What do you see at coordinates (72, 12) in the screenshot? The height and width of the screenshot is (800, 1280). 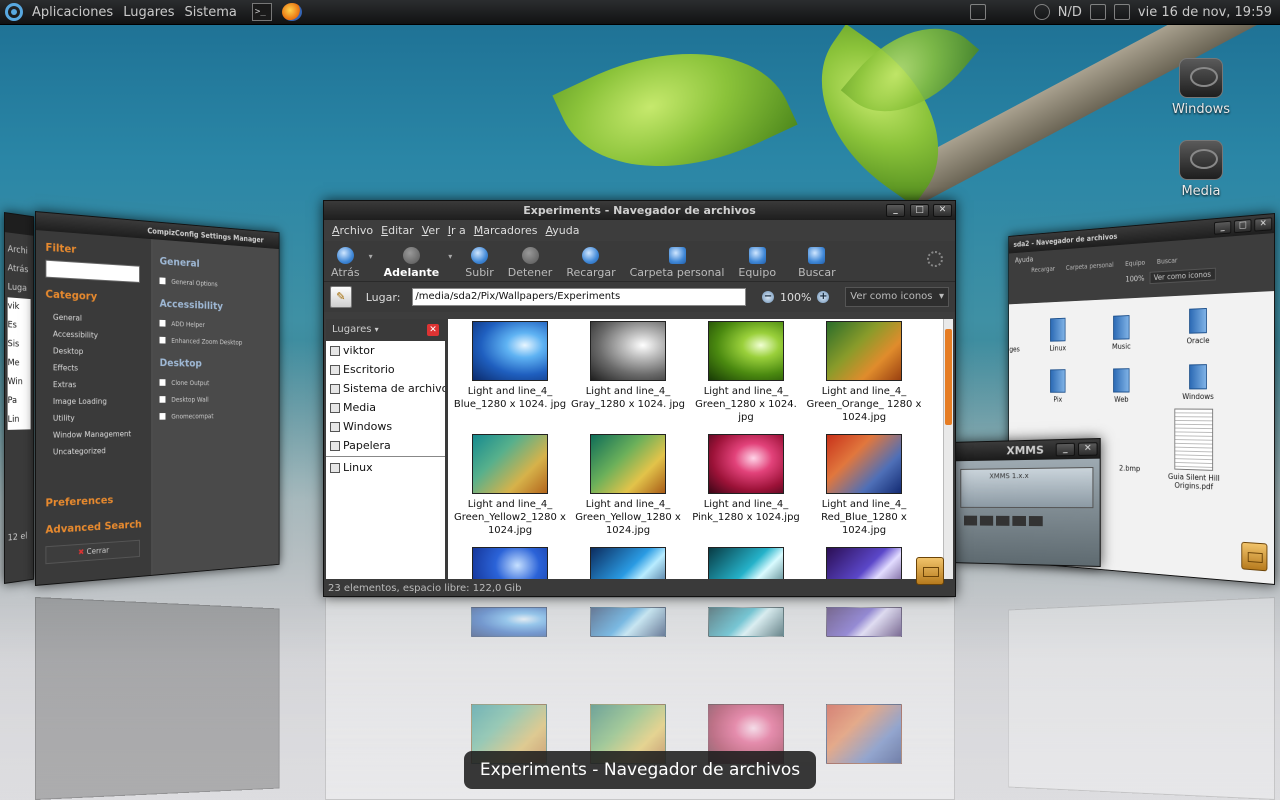 I see `menu-applications: Aplicaciones` at bounding box center [72, 12].